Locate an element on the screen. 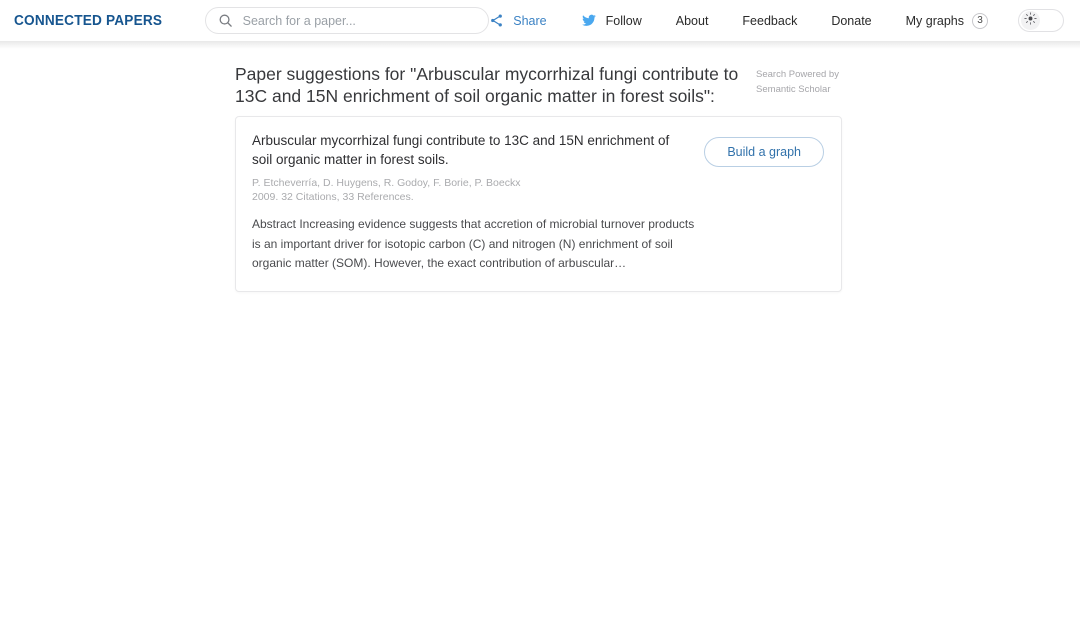 This screenshot has height=617, width=1080. nav-item-my-graphs: My graphs 3 is located at coordinates (946, 20).